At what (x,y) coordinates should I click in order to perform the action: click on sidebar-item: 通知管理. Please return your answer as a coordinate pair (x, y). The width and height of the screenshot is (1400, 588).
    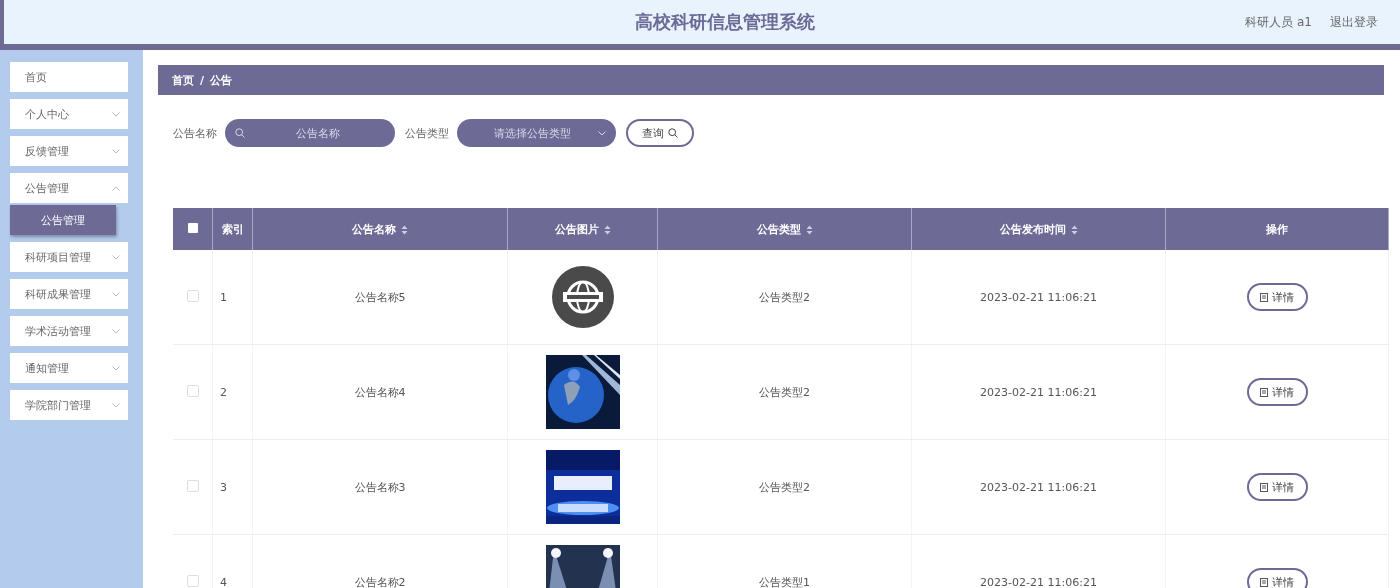
    Looking at the image, I should click on (69, 368).